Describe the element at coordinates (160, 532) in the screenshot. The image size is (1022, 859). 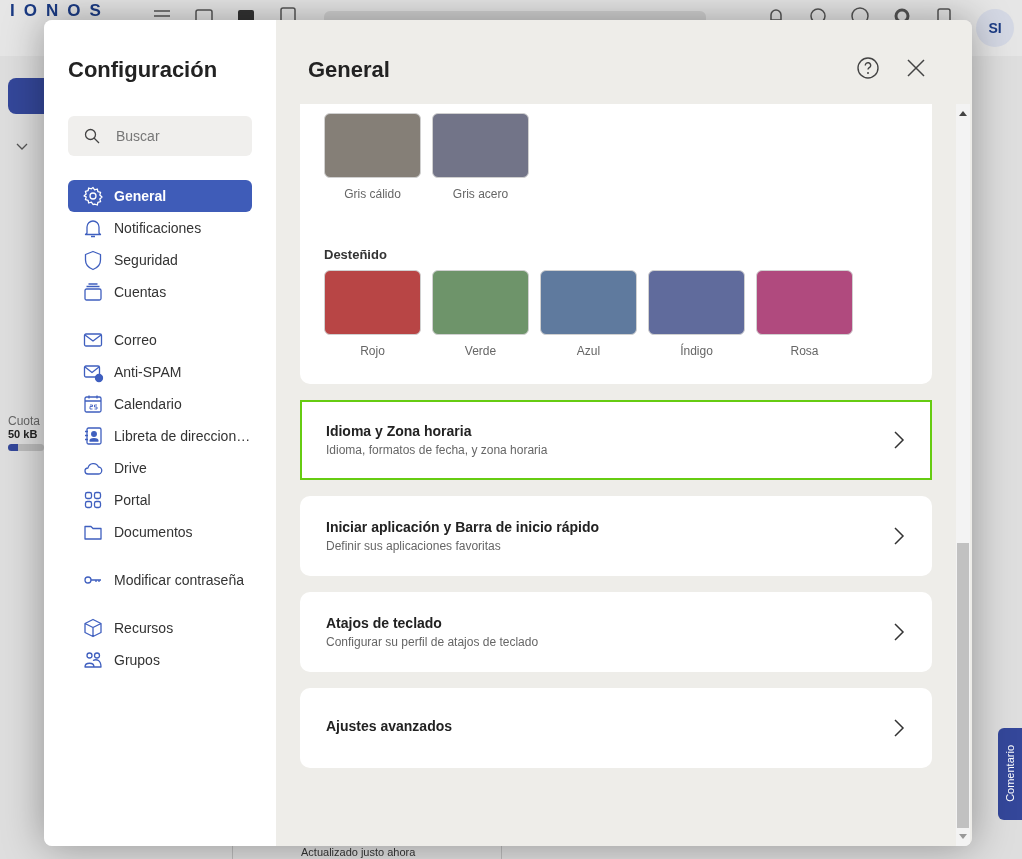
I see `nav-item: Documentos` at that location.